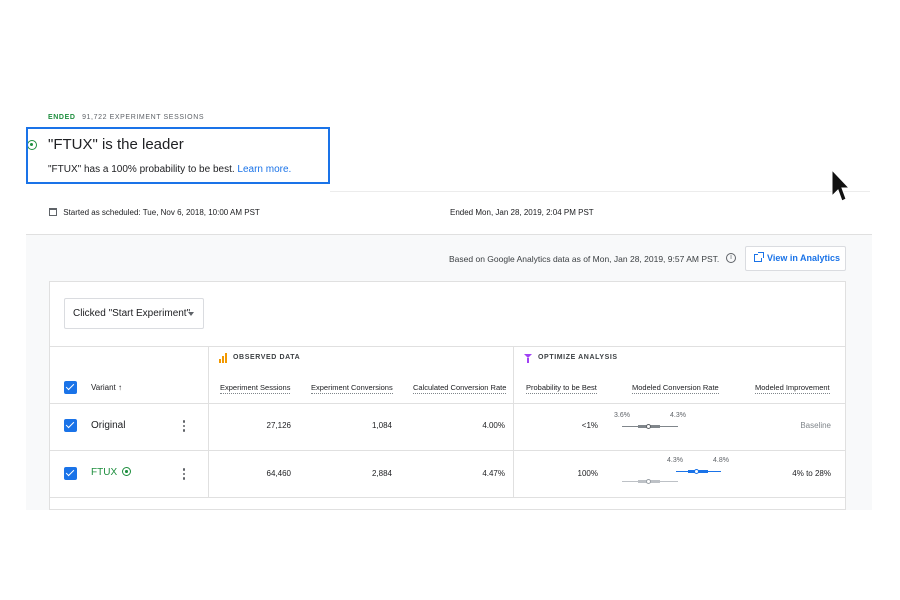 This screenshot has width=900, height=600. What do you see at coordinates (731, 258) in the screenshot?
I see `info-icon: i` at bounding box center [731, 258].